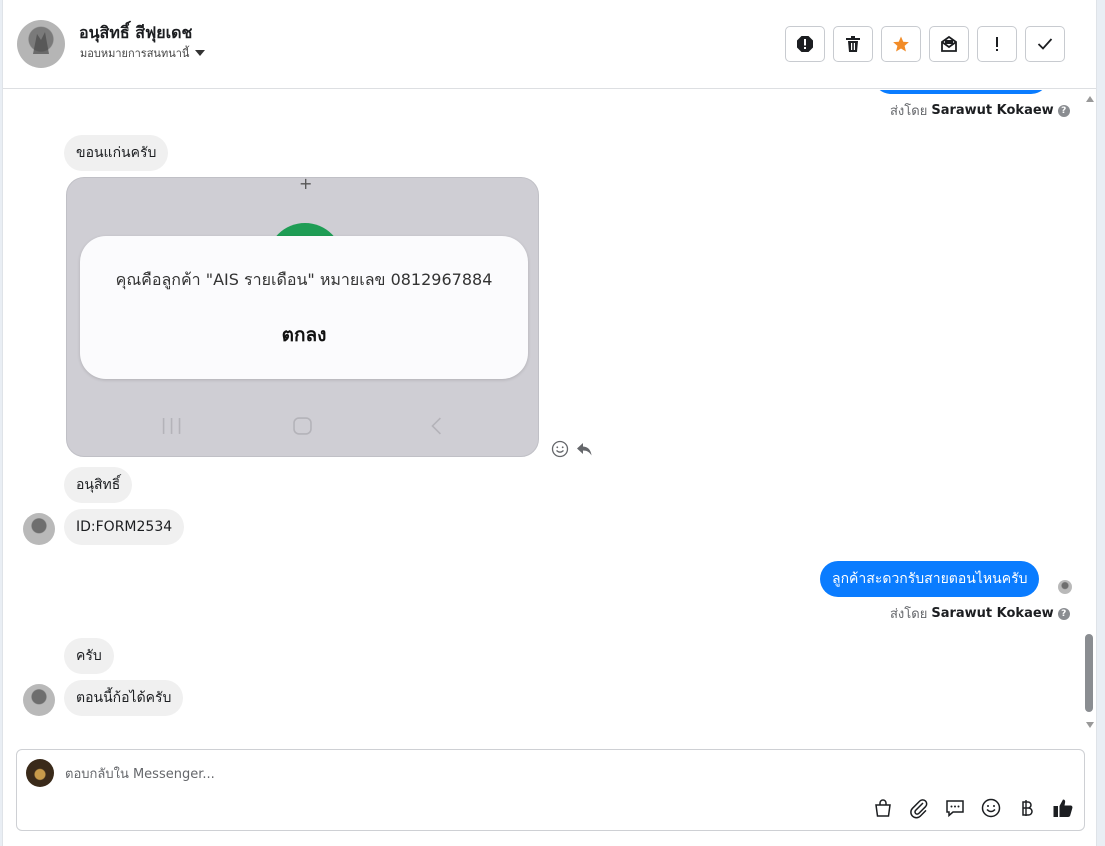 This screenshot has width=1105, height=846. Describe the element at coordinates (41, 44) in the screenshot. I see `contact-avatar` at that location.